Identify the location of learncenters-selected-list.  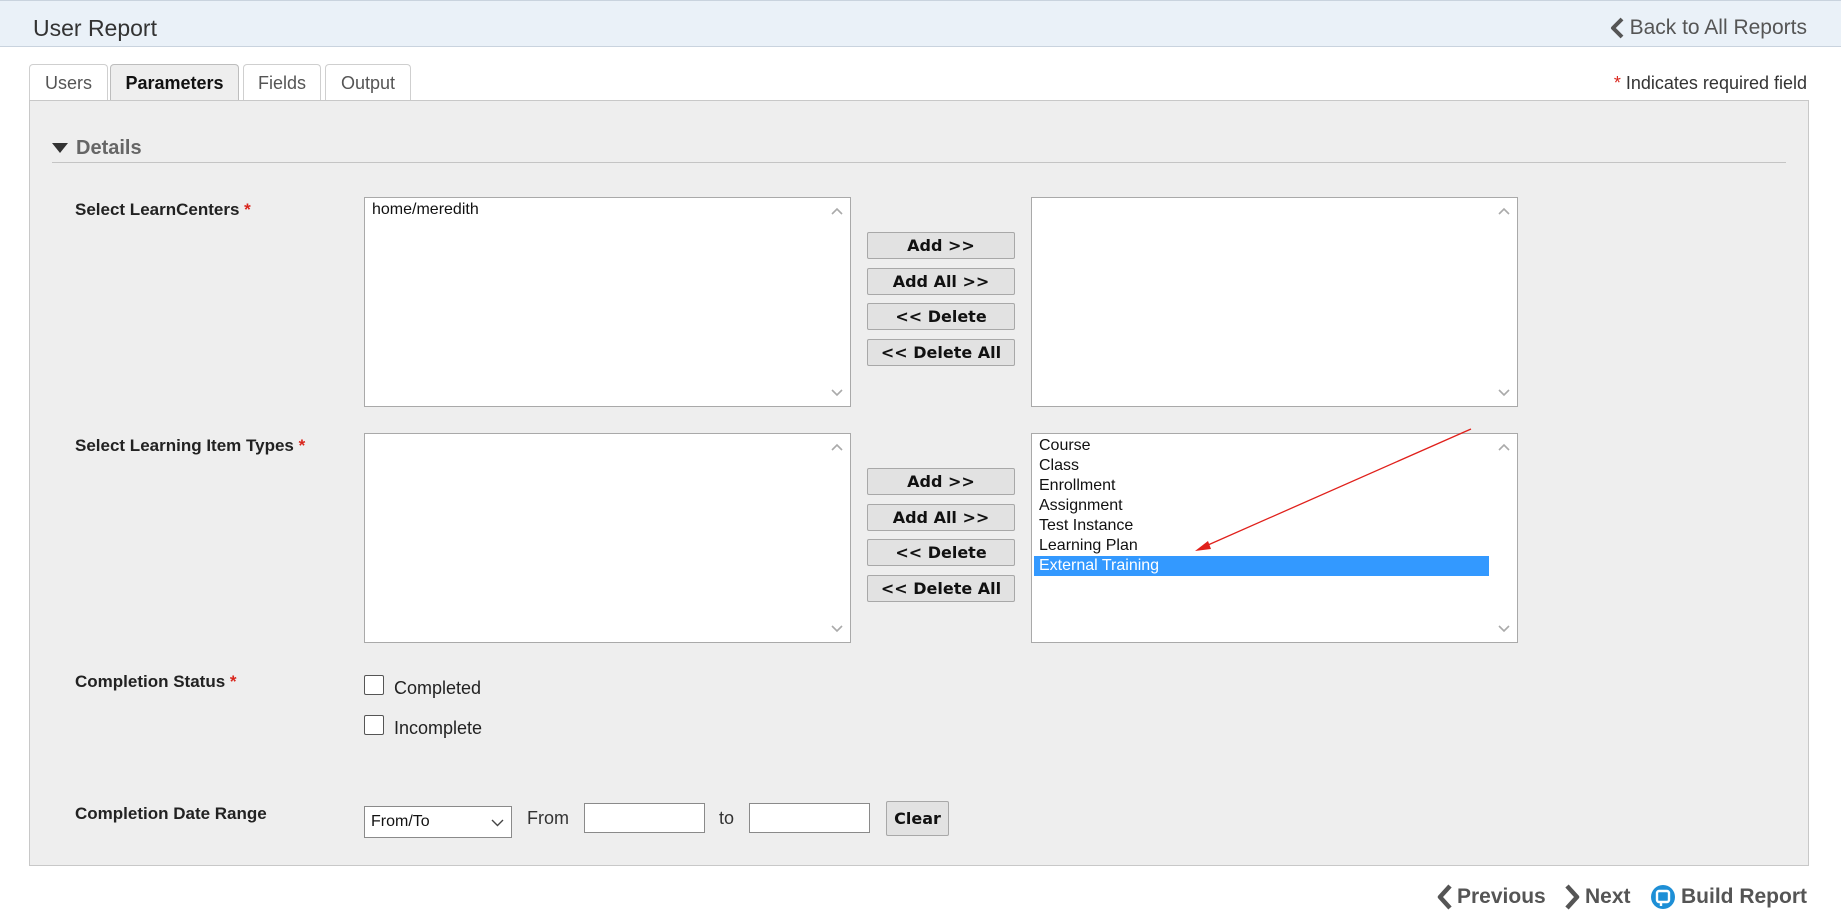
(1274, 302).